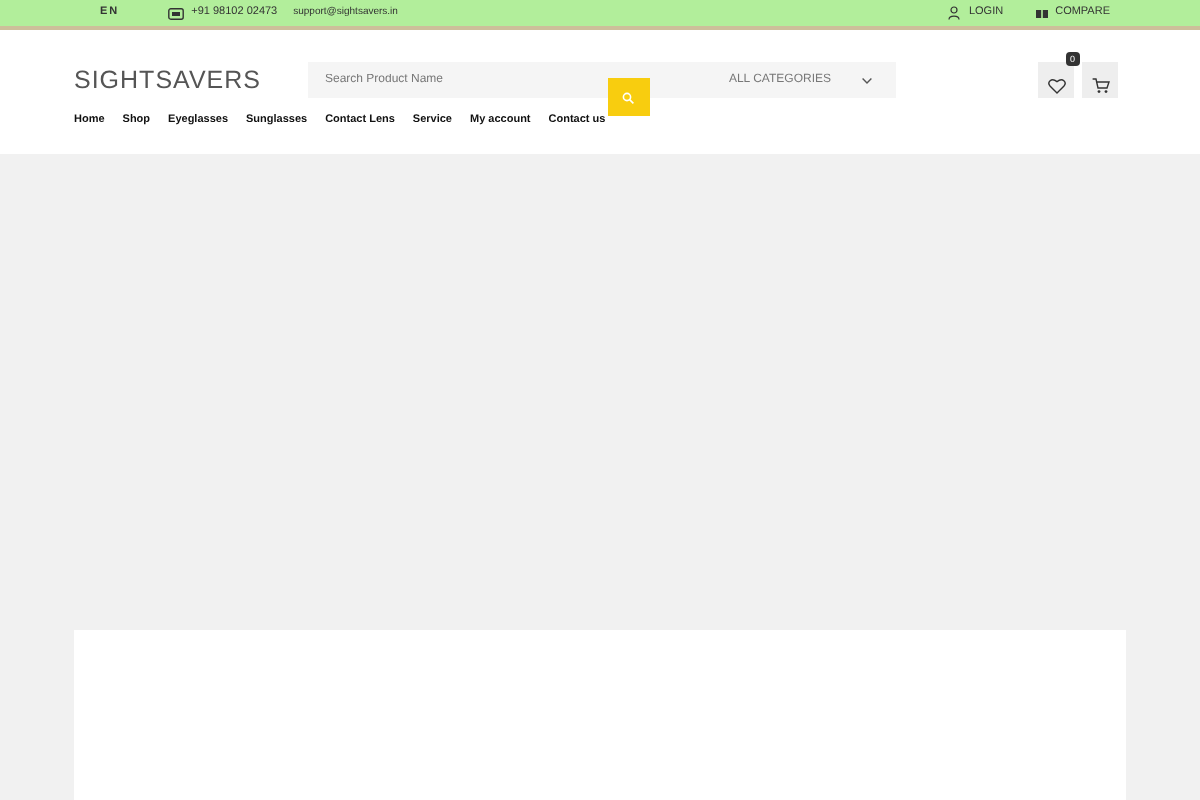 The image size is (1200, 800). Describe the element at coordinates (1041, 13) in the screenshot. I see `compare-icon` at that location.